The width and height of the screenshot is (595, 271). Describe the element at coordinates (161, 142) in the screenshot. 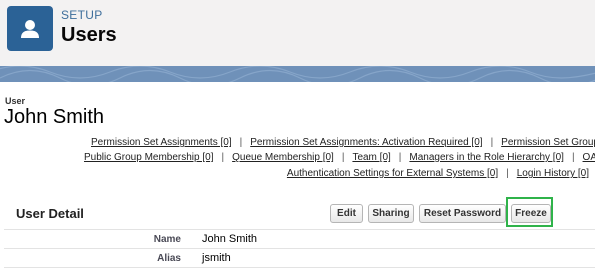

I see `link-permission-set-assignments: Permission Set Assignments [0]` at that location.